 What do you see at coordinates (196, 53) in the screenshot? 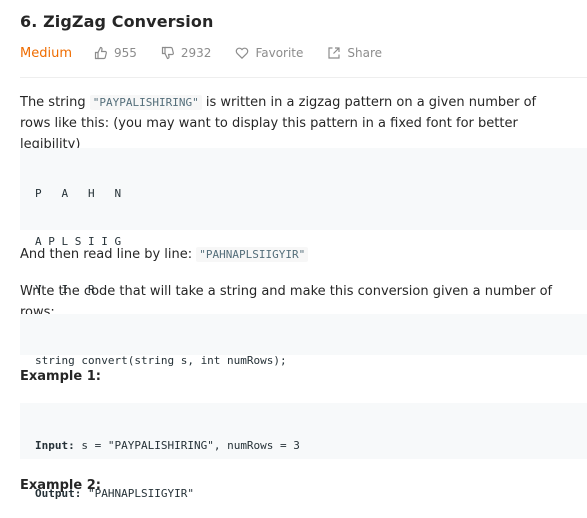
I see `dislike-count: 2932` at bounding box center [196, 53].